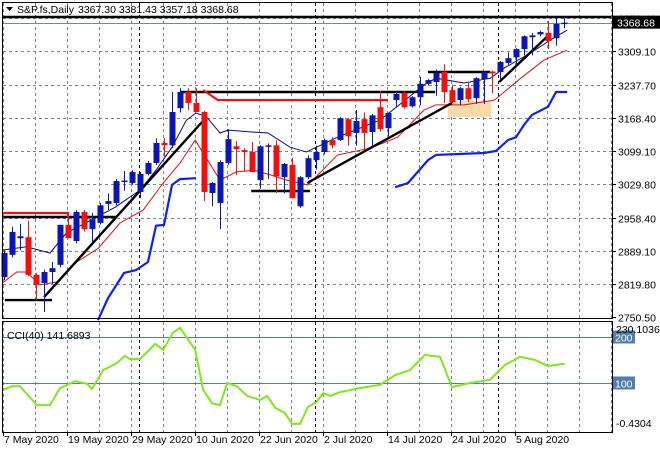 The image size is (660, 450). Describe the element at coordinates (49, 336) in the screenshot. I see `cci-label: CCI(40) 141.6893` at that location.